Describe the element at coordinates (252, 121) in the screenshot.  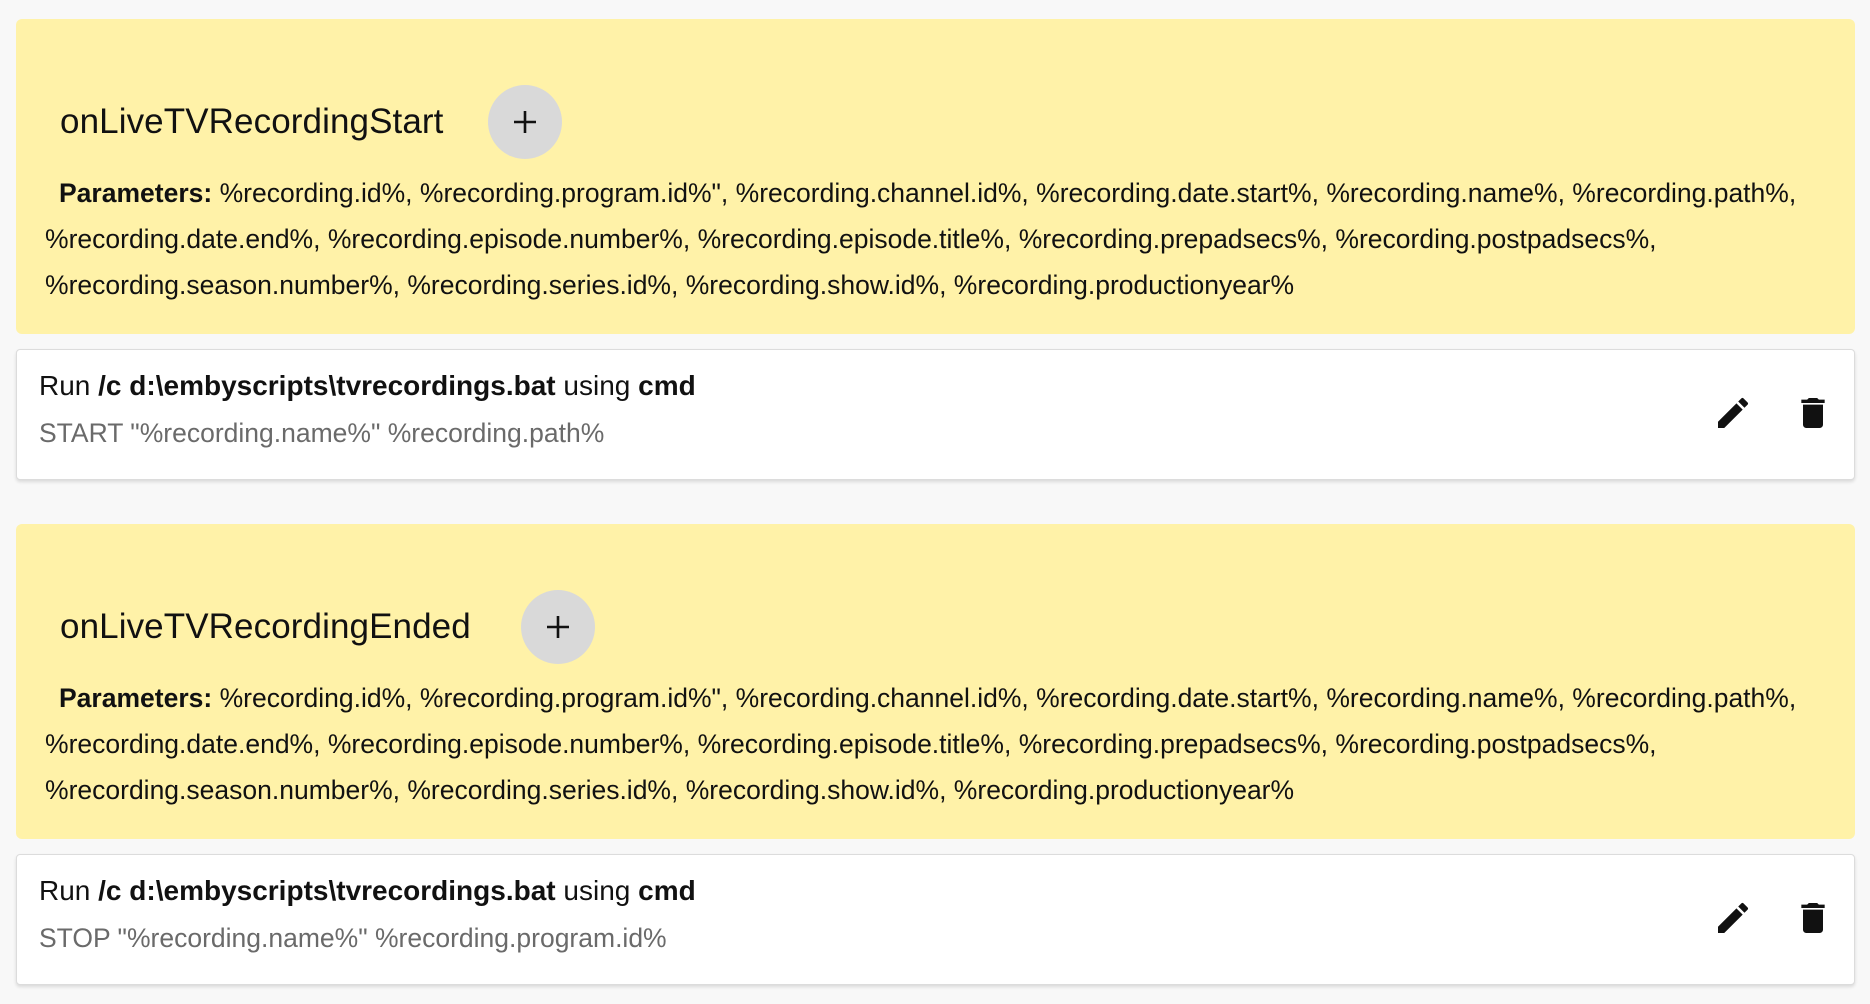
I see `event-title: onLiveTVRecordingStart` at that location.